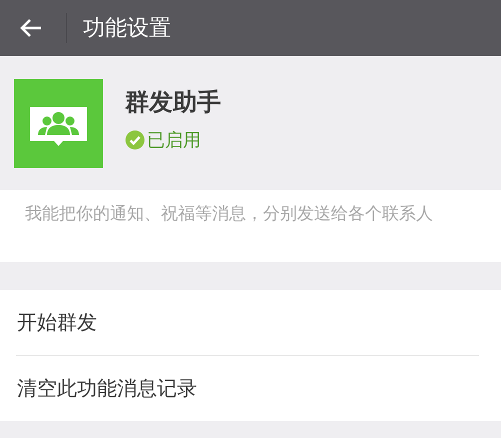 The height and width of the screenshot is (438, 501). I want to click on back-arrow-icon, so click(31, 28).